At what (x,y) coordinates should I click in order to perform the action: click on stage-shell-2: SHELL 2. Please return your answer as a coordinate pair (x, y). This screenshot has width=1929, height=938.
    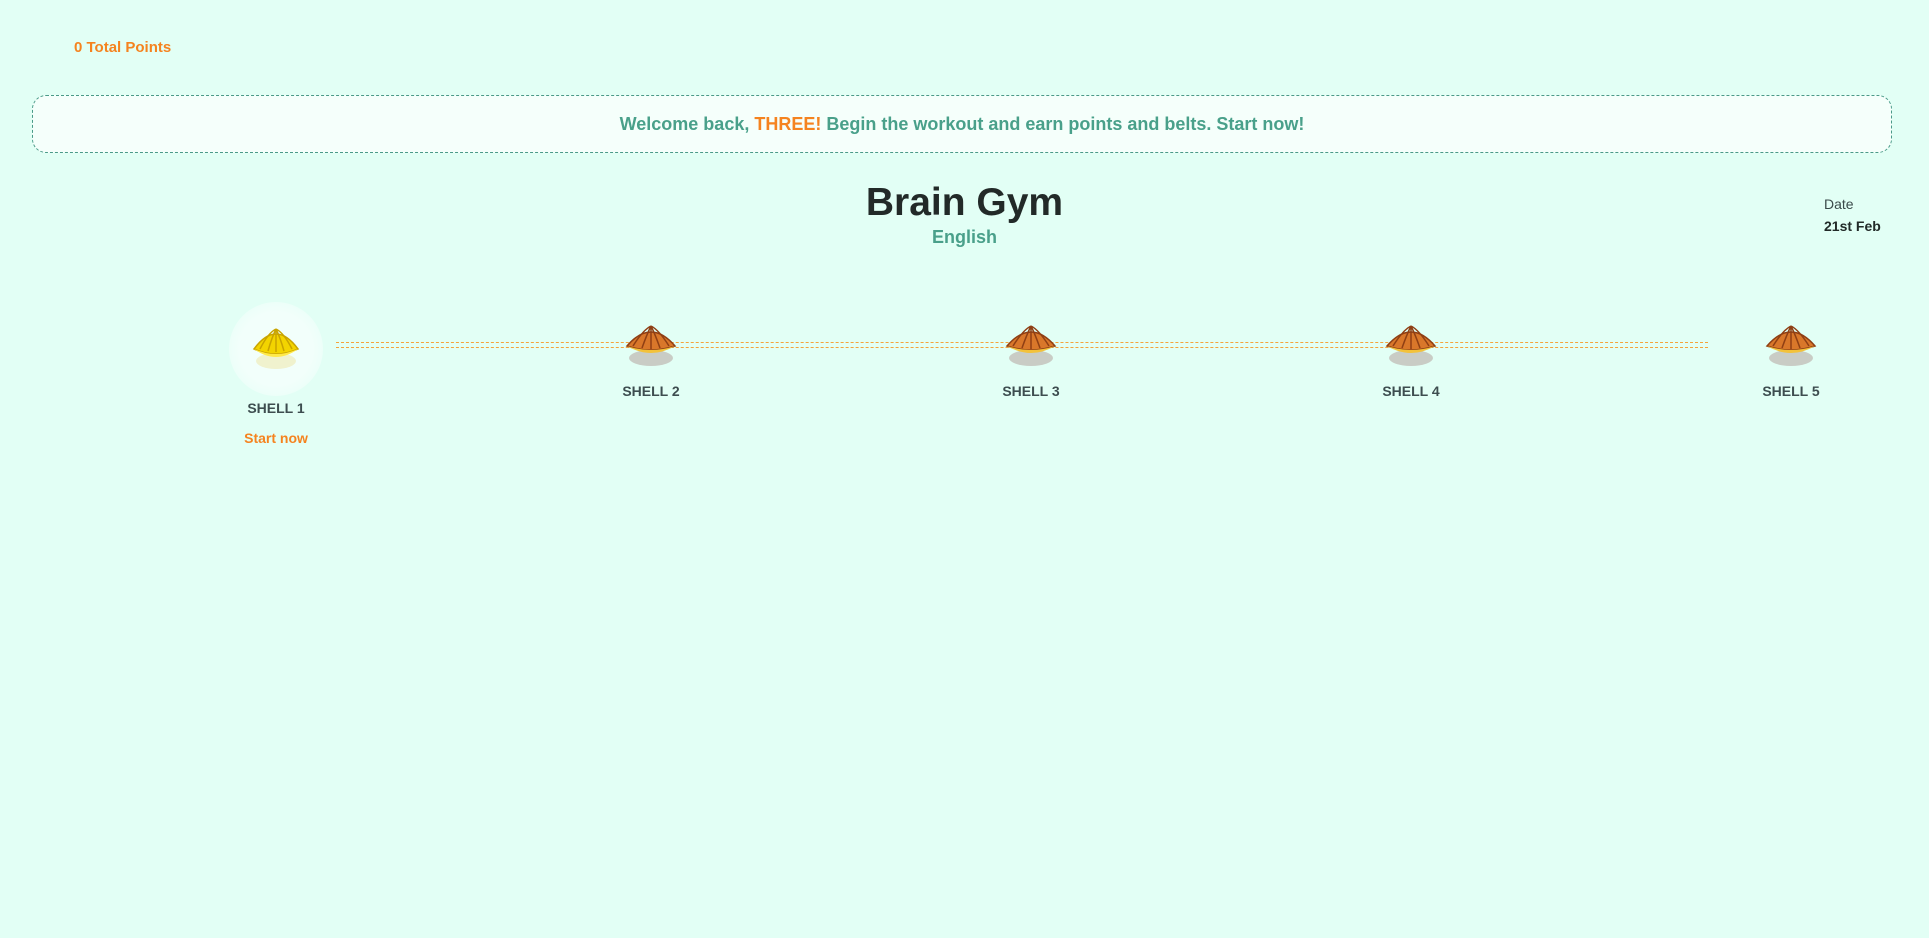
    Looking at the image, I should click on (651, 356).